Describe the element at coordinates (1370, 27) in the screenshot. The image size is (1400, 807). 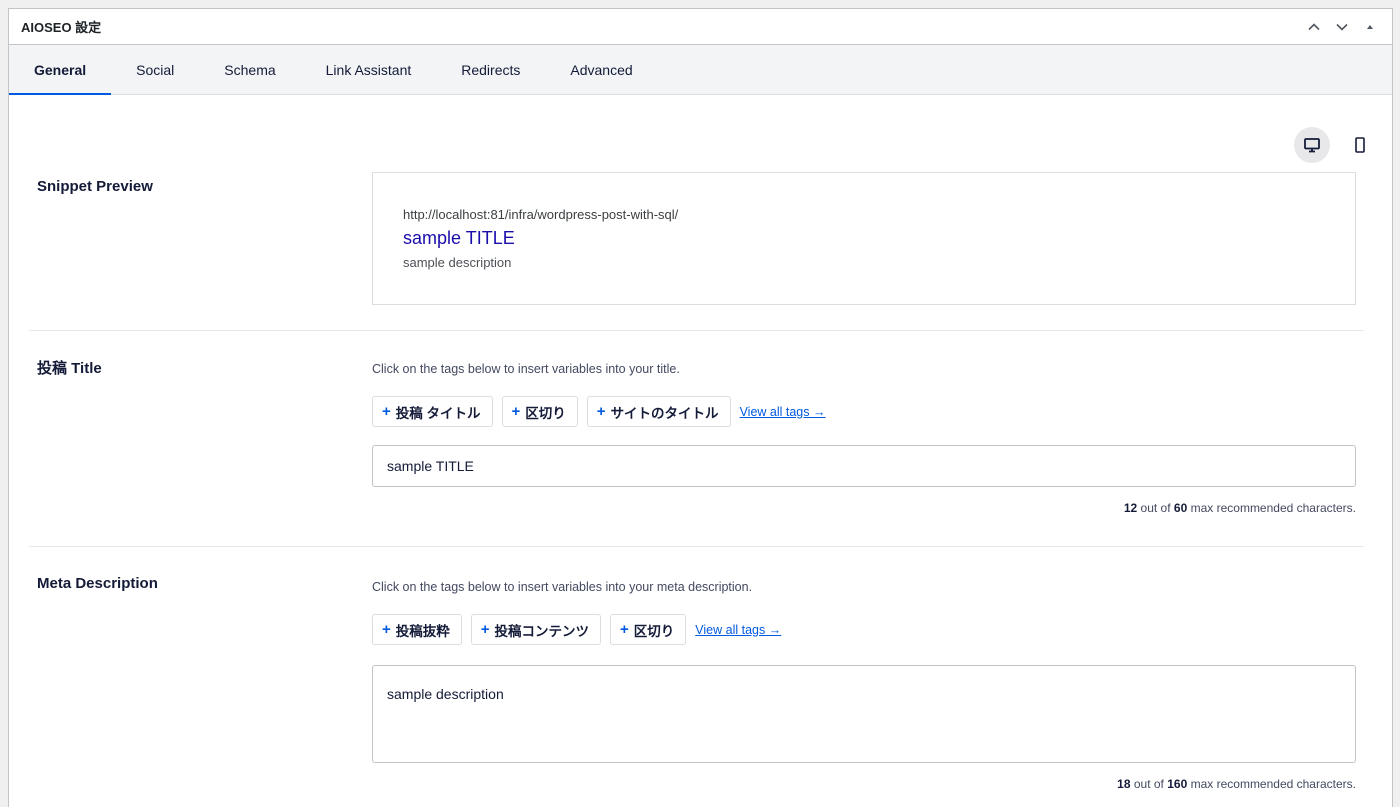
I see `triangle-up-icon` at that location.